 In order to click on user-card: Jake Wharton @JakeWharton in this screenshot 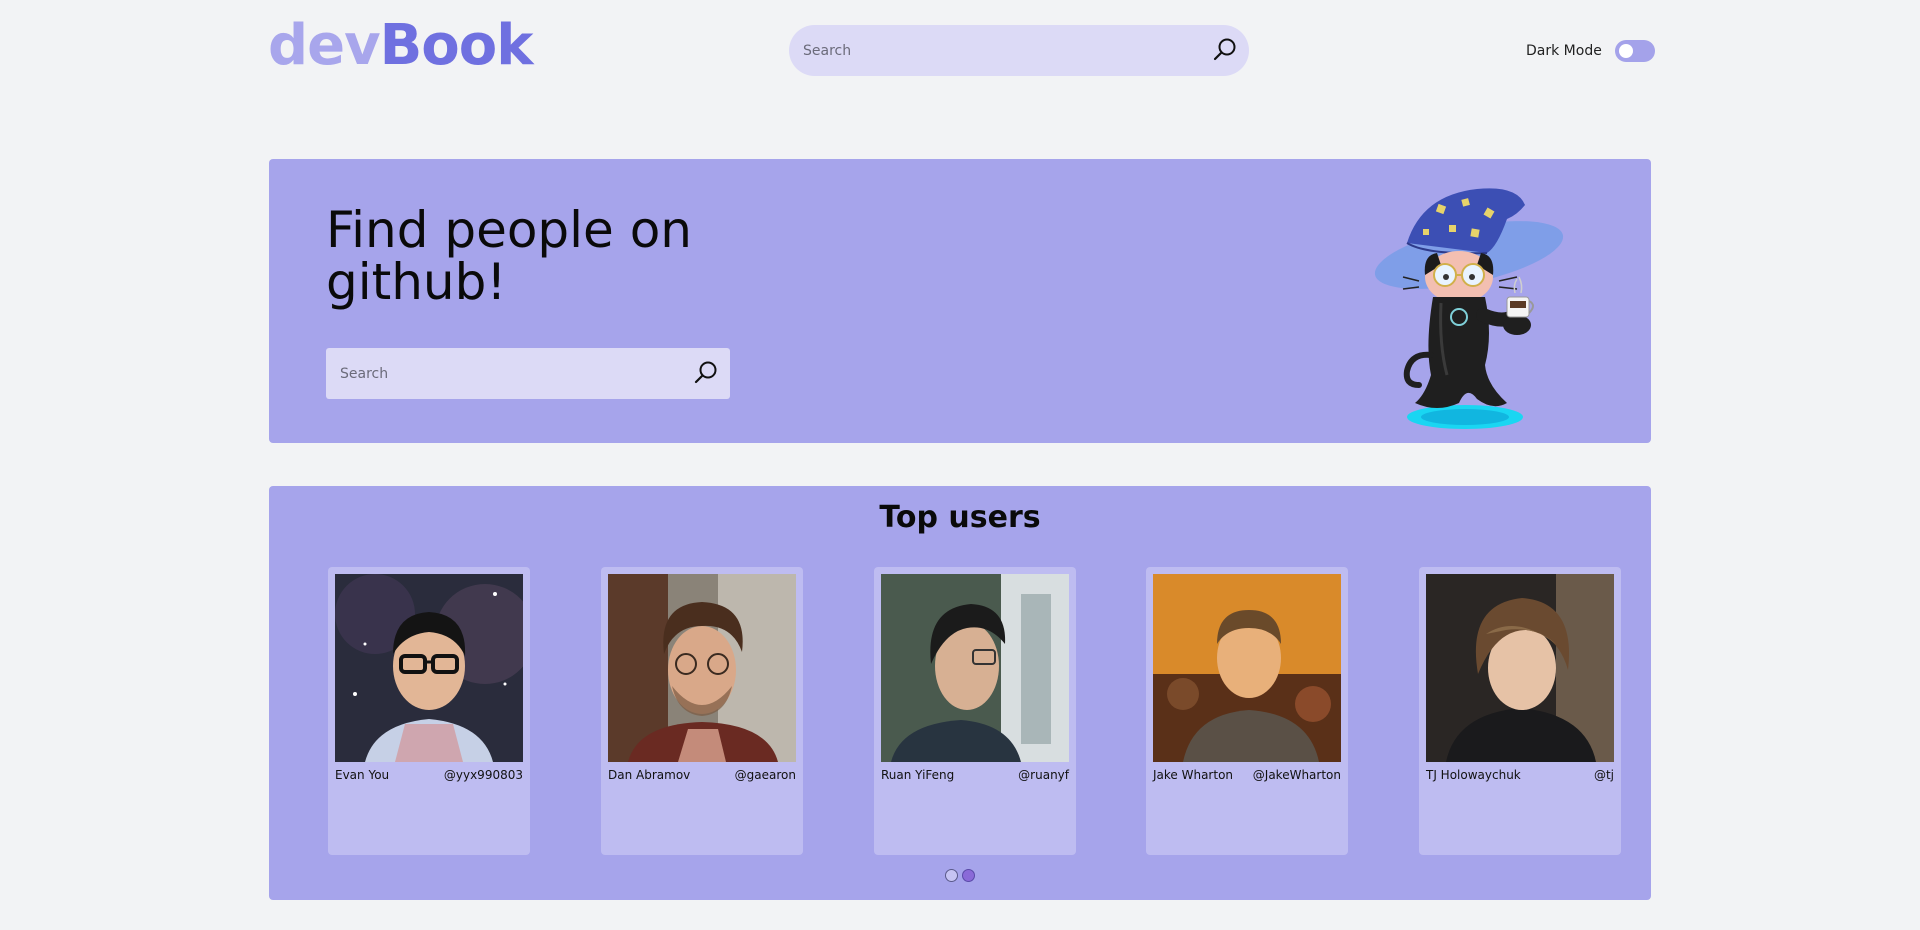, I will do `click(1247, 711)`.